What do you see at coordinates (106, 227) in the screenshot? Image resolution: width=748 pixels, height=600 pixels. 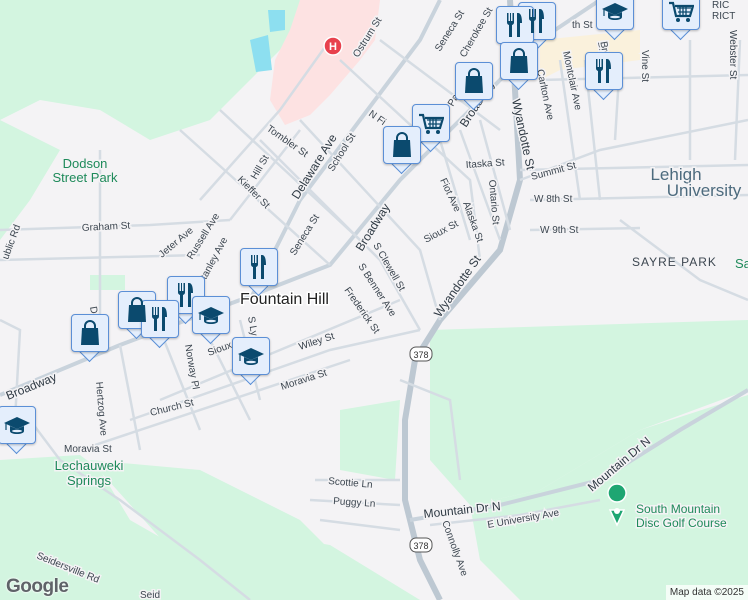 I see `street-label: Graham St` at bounding box center [106, 227].